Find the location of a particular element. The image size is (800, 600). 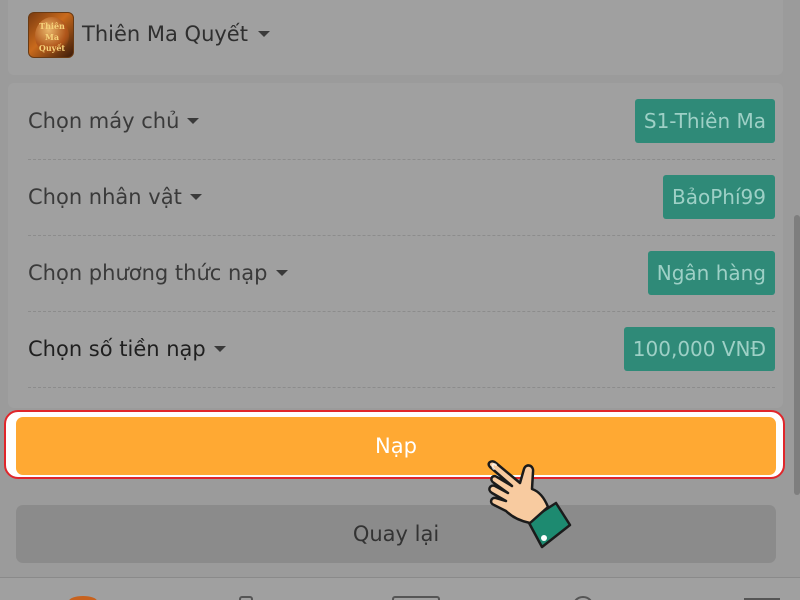

svg-text: Ma is located at coordinates (52, 37).